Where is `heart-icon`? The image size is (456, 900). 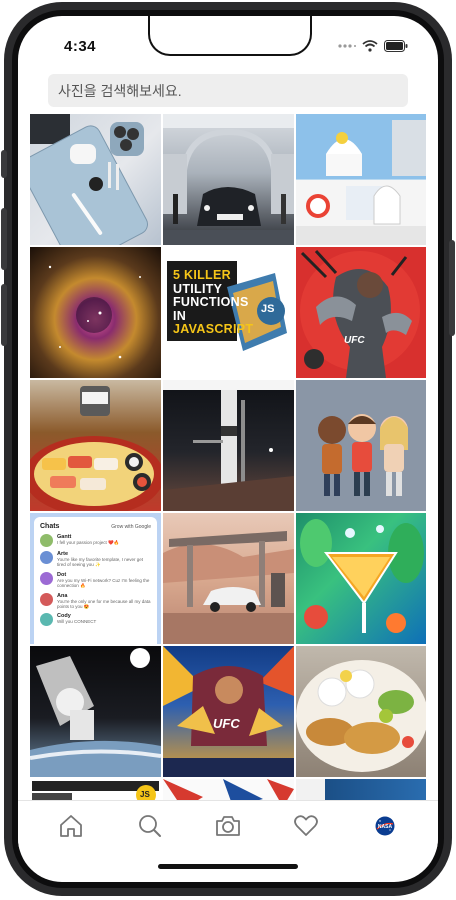 heart-icon is located at coordinates (306, 825).